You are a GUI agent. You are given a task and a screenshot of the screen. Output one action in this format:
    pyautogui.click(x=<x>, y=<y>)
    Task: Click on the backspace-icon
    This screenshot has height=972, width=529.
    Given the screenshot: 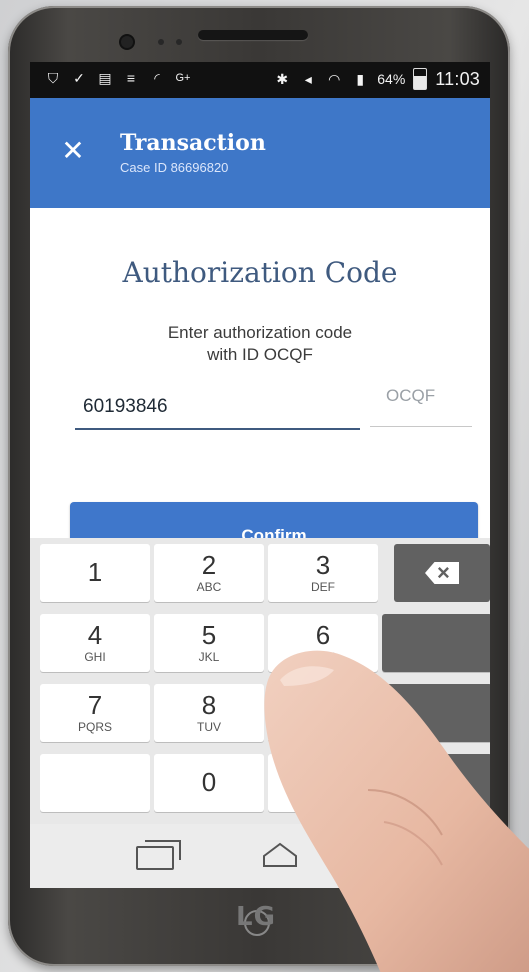 What is the action you would take?
    pyautogui.click(x=442, y=573)
    